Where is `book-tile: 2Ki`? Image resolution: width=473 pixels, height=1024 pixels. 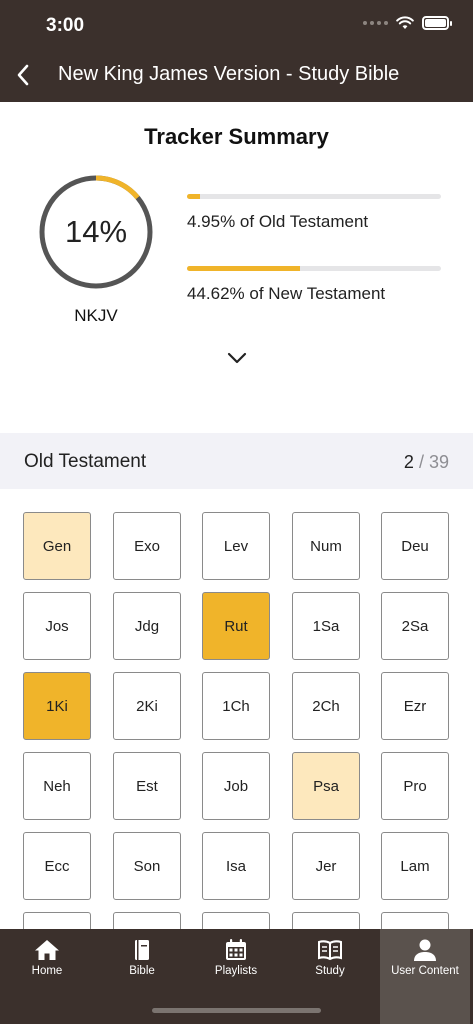 book-tile: 2Ki is located at coordinates (147, 706).